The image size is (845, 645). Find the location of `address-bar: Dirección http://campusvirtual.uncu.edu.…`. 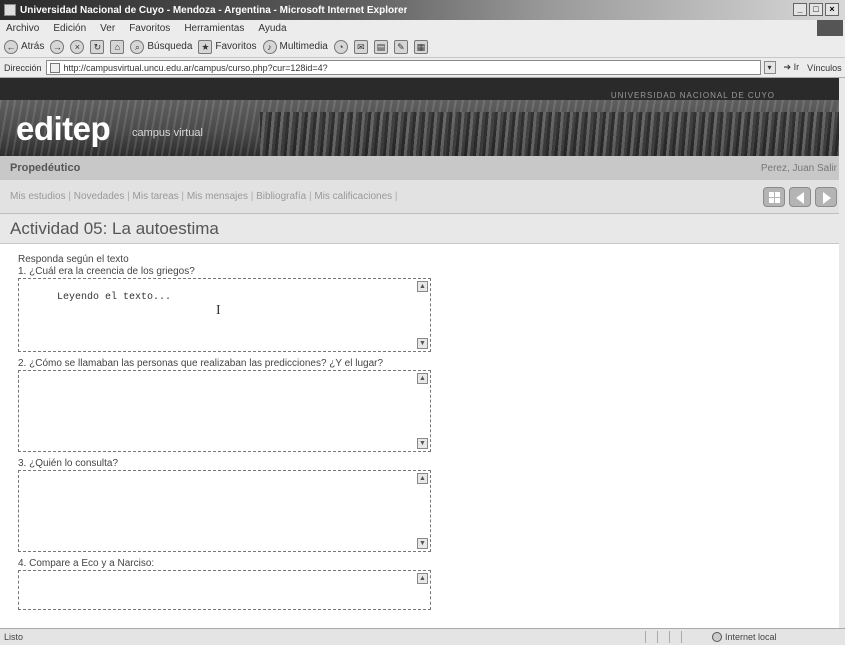

address-bar: Dirección http://campusvirtual.uncu.edu.… is located at coordinates (422, 68).